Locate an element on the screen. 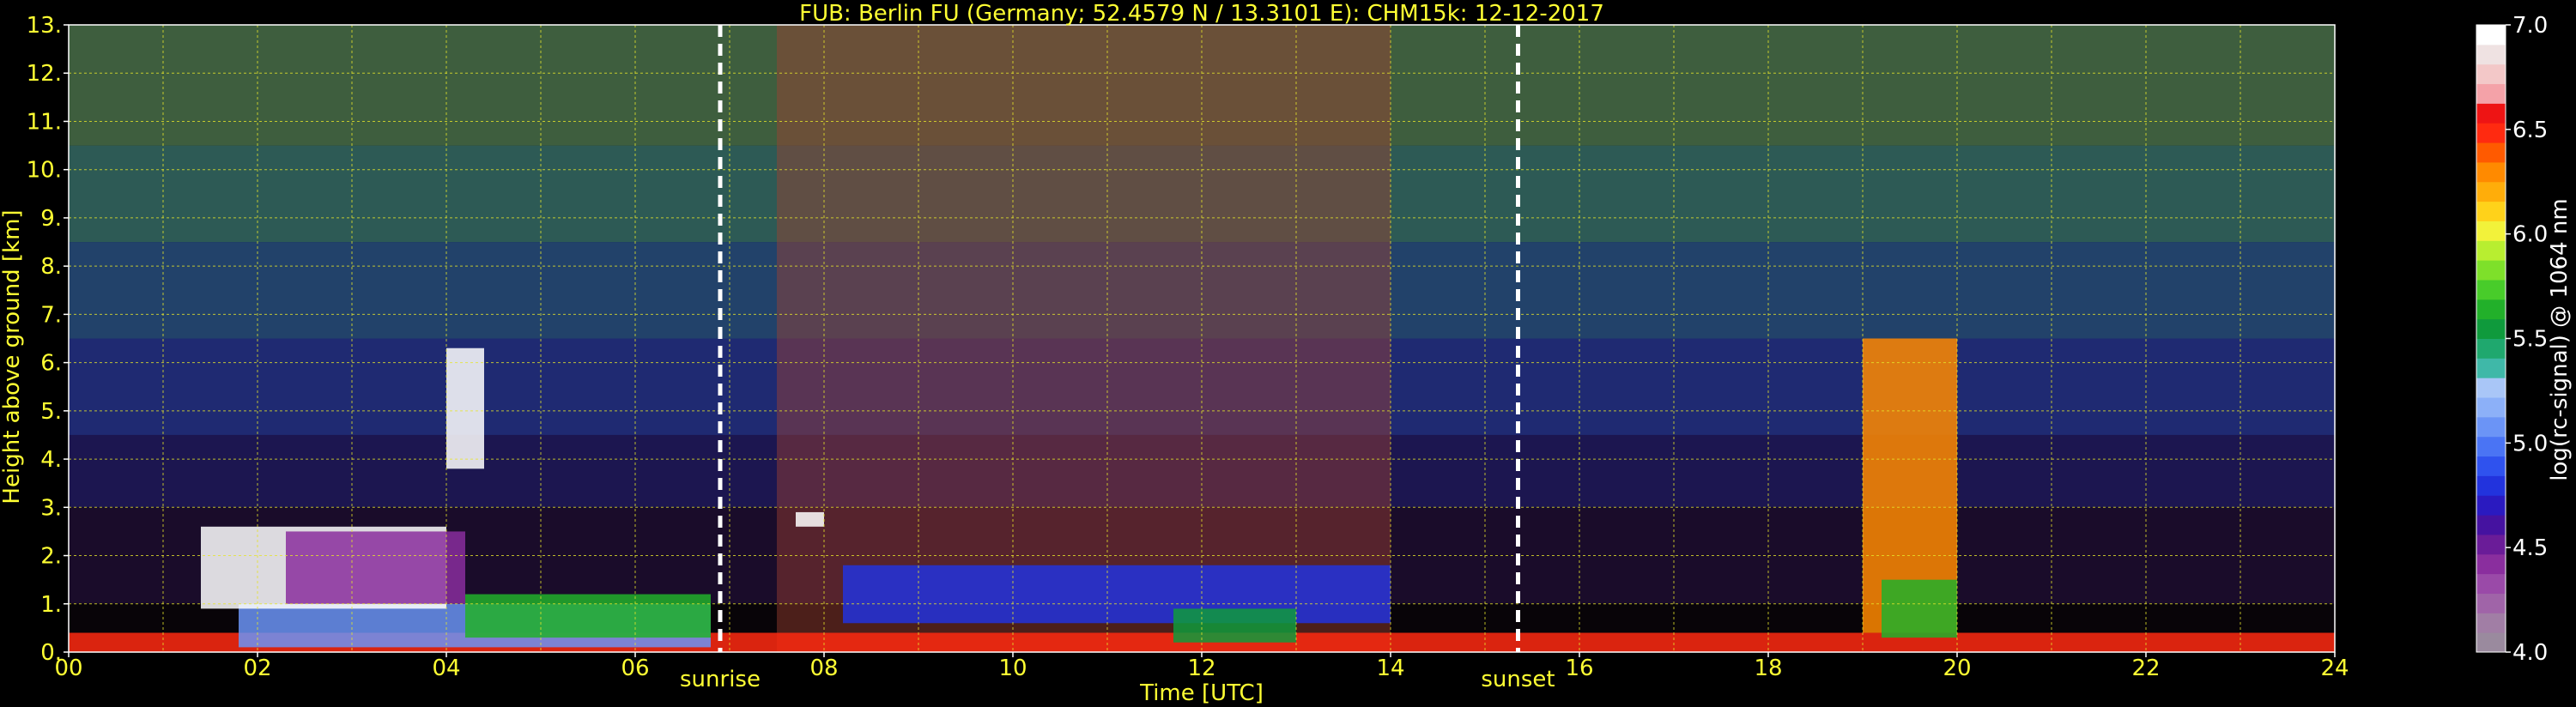 This screenshot has width=2576, height=707. marker-label-sunset: sunset is located at coordinates (1518, 679).